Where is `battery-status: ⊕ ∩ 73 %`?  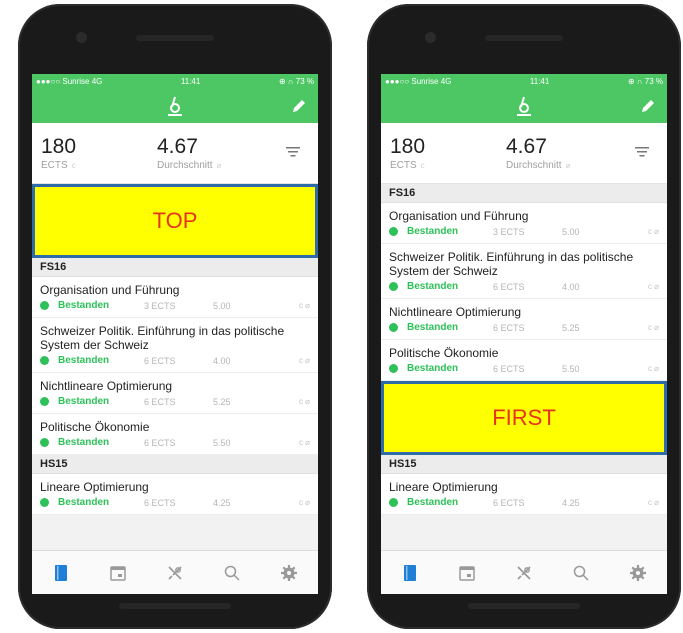
battery-status: ⊕ ∩ 73 % is located at coordinates (296, 81).